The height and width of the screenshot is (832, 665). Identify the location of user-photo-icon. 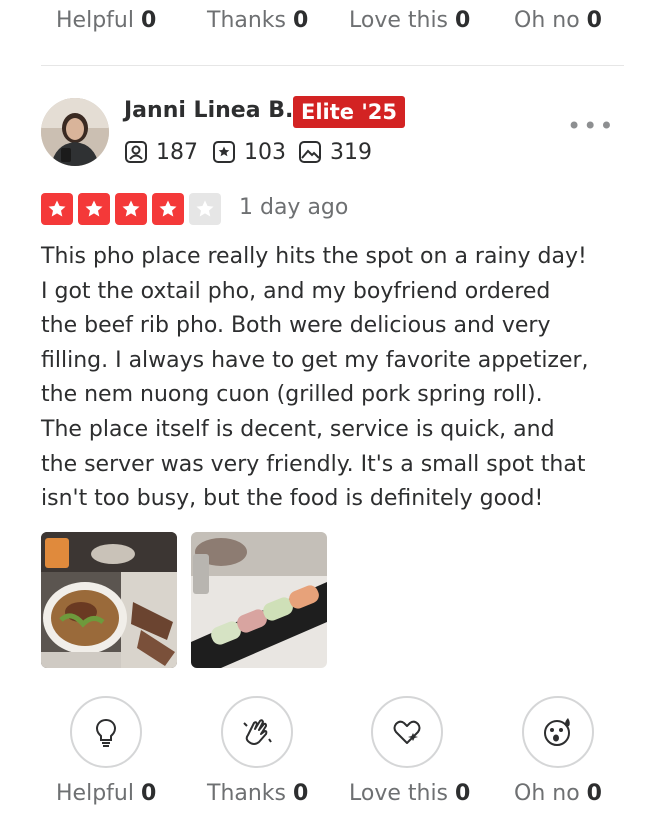
(75, 132).